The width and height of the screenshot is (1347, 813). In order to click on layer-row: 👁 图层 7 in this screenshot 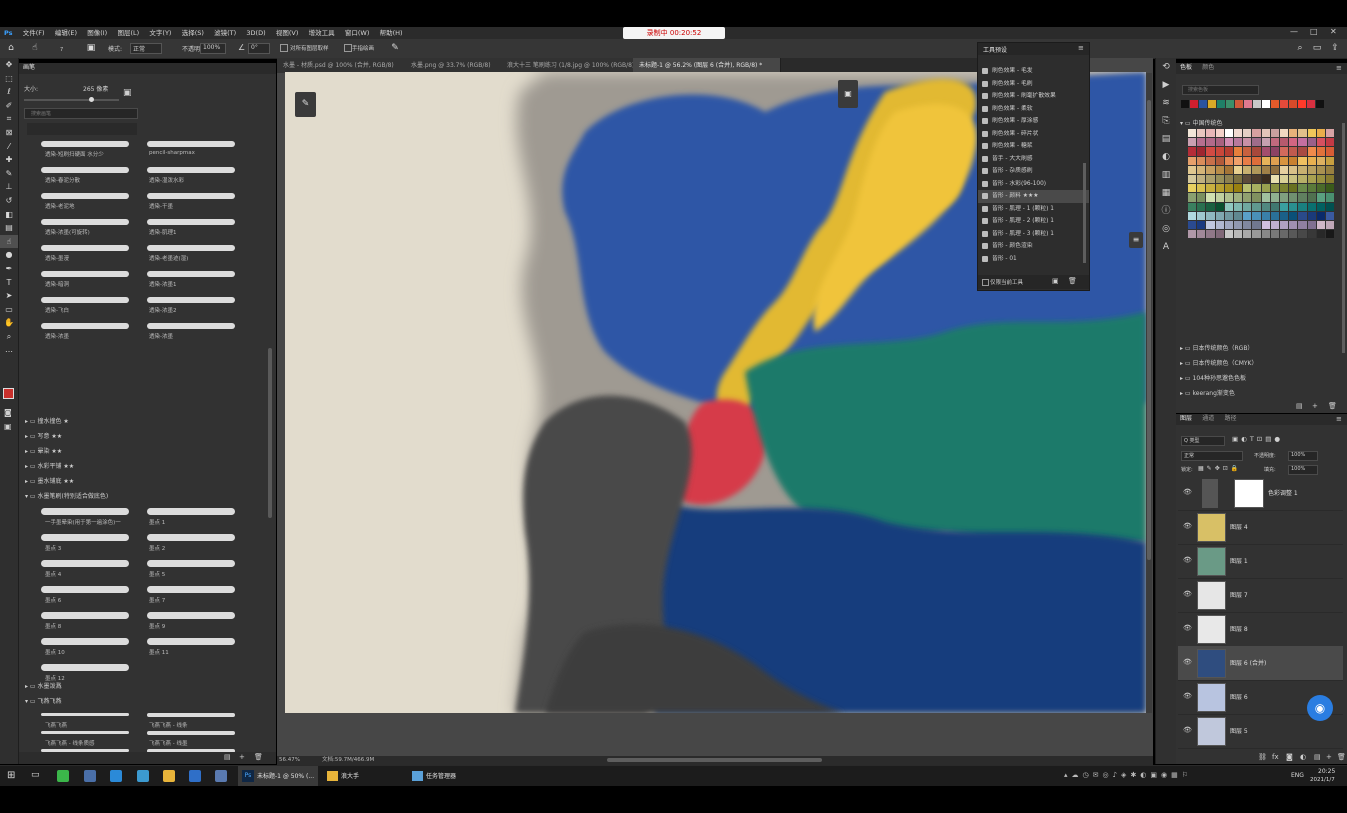, I will do `click(1260, 595)`.